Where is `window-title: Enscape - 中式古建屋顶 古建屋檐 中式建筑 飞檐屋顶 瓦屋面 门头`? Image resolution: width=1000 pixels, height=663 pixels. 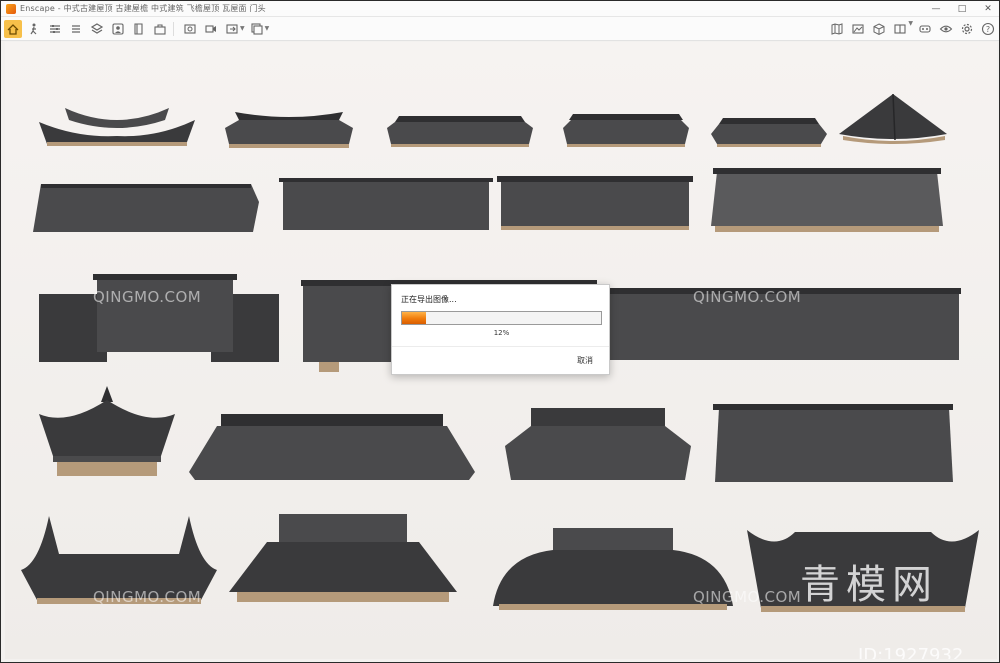
window-title: Enscape - 中式古建屋顶 古建屋檐 中式建筑 飞檐屋顶 瓦屋面 门头 is located at coordinates (143, 8).